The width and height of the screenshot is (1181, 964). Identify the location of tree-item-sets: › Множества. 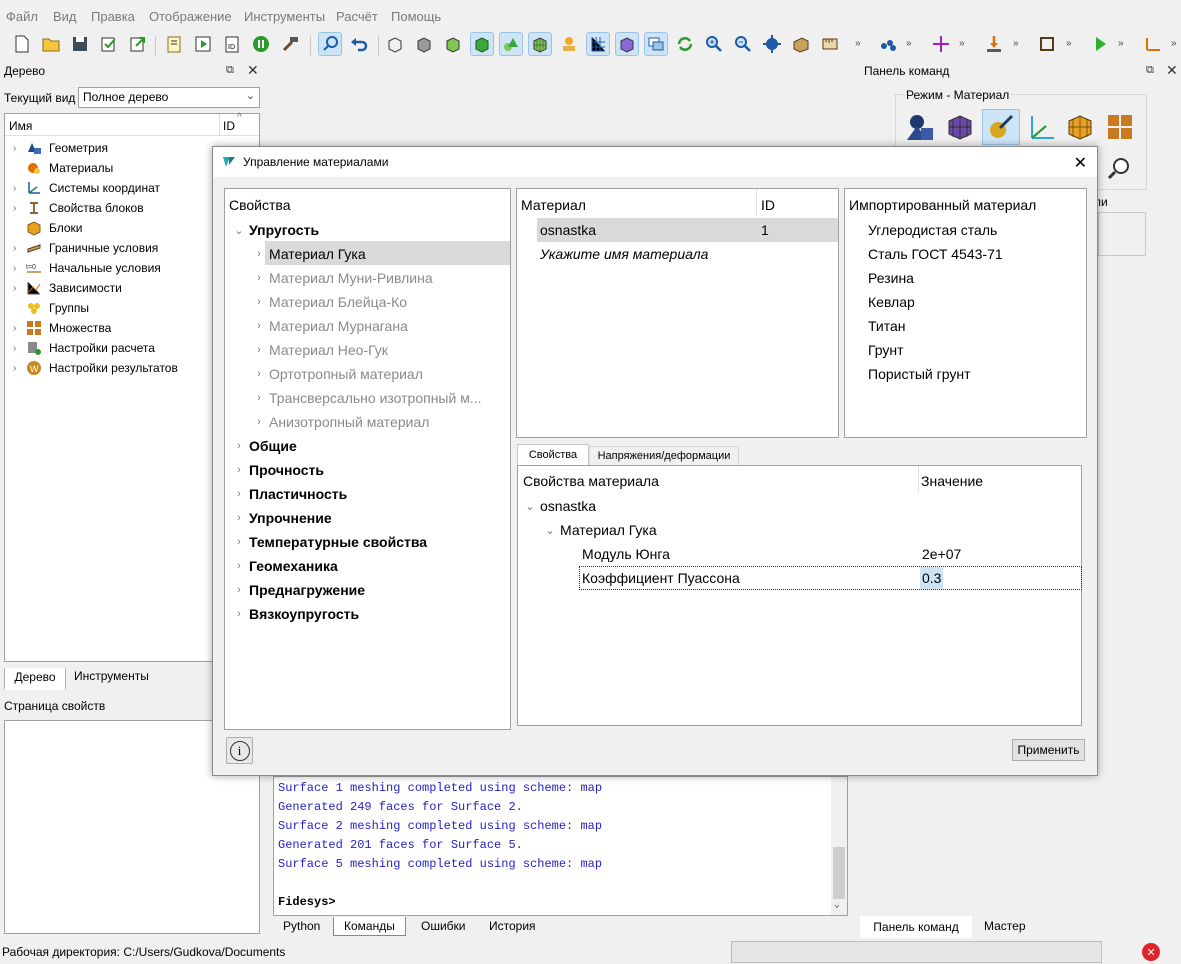
(62, 328).